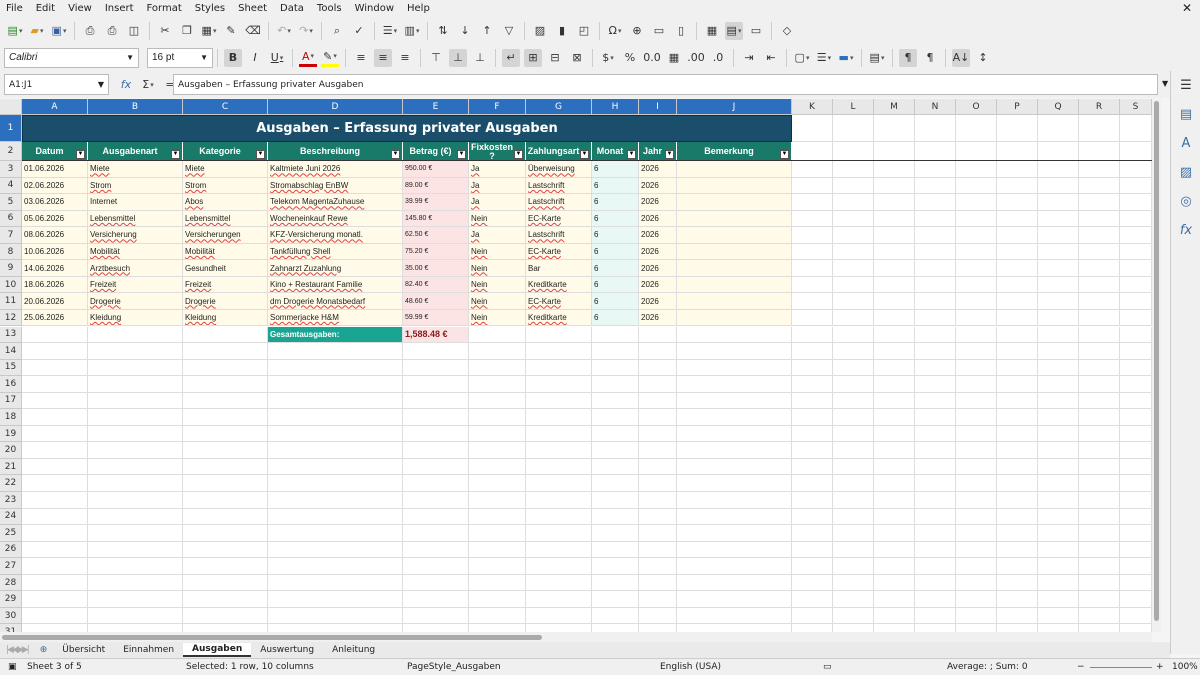  What do you see at coordinates (225, 285) in the screenshot?
I see `data-cell: Freizeit` at bounding box center [225, 285].